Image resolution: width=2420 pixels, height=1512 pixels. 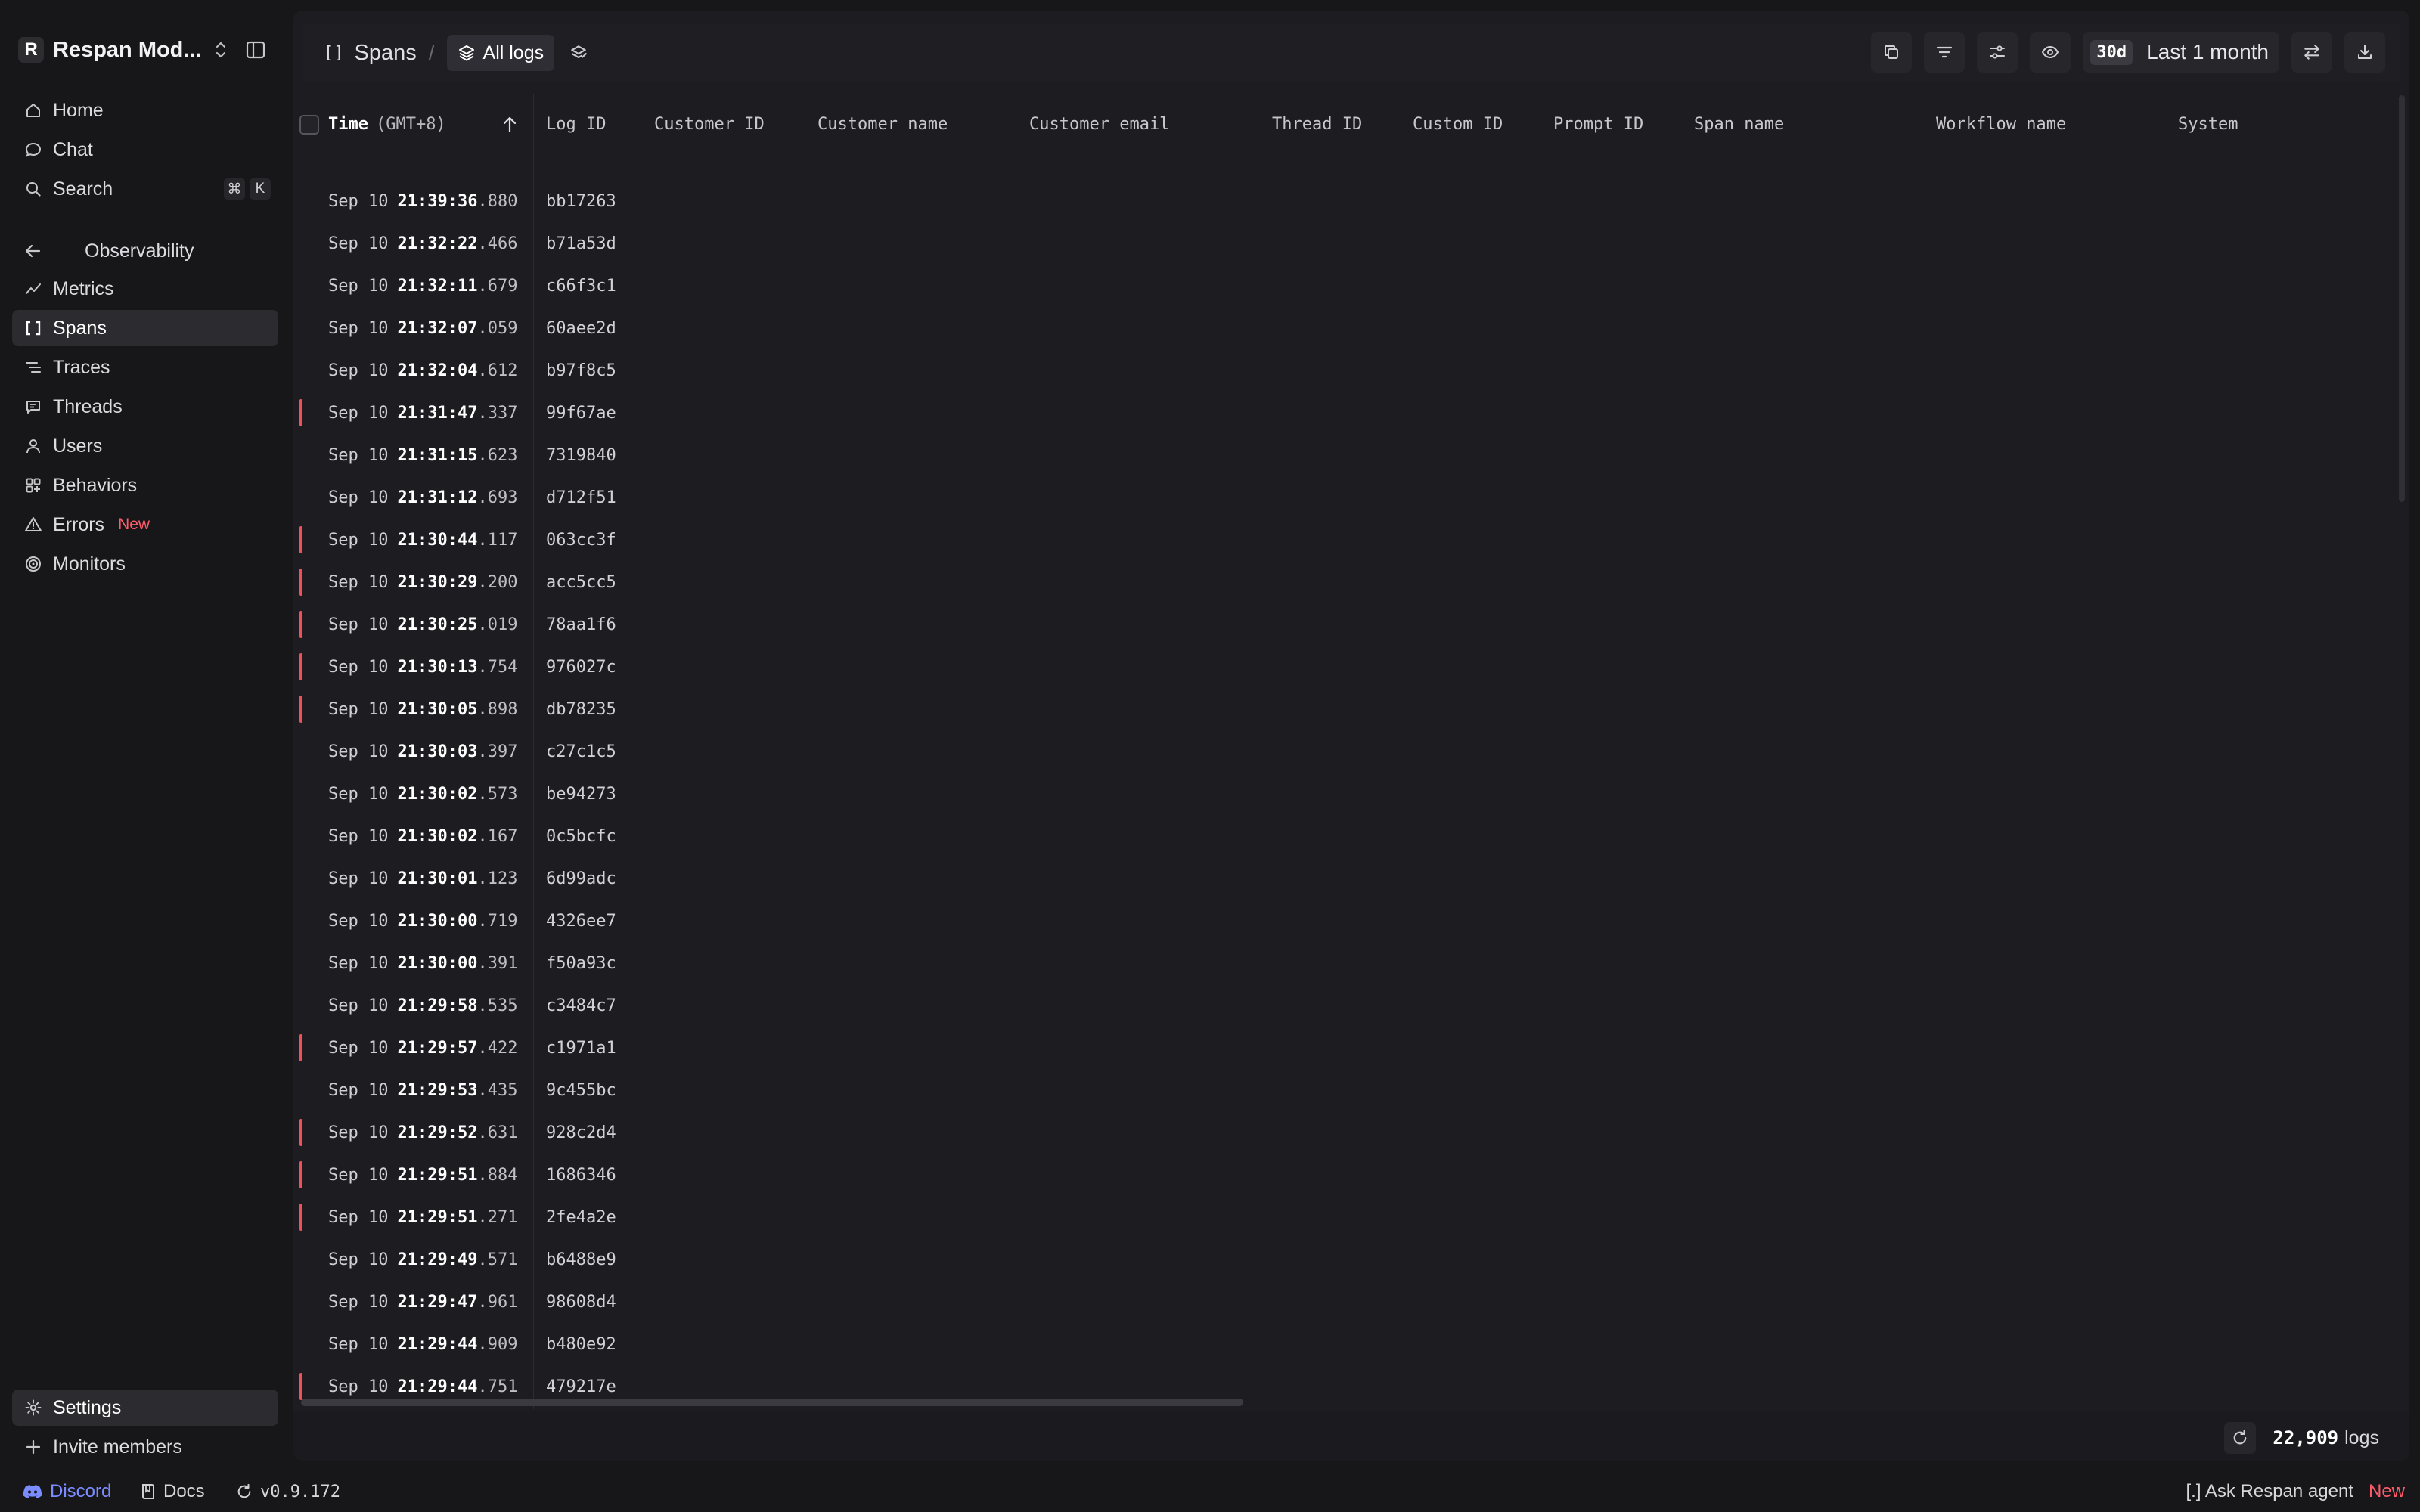 I want to click on table-row: Sep 10 21:30:00.391 f50a93c, so click(x=1351, y=963).